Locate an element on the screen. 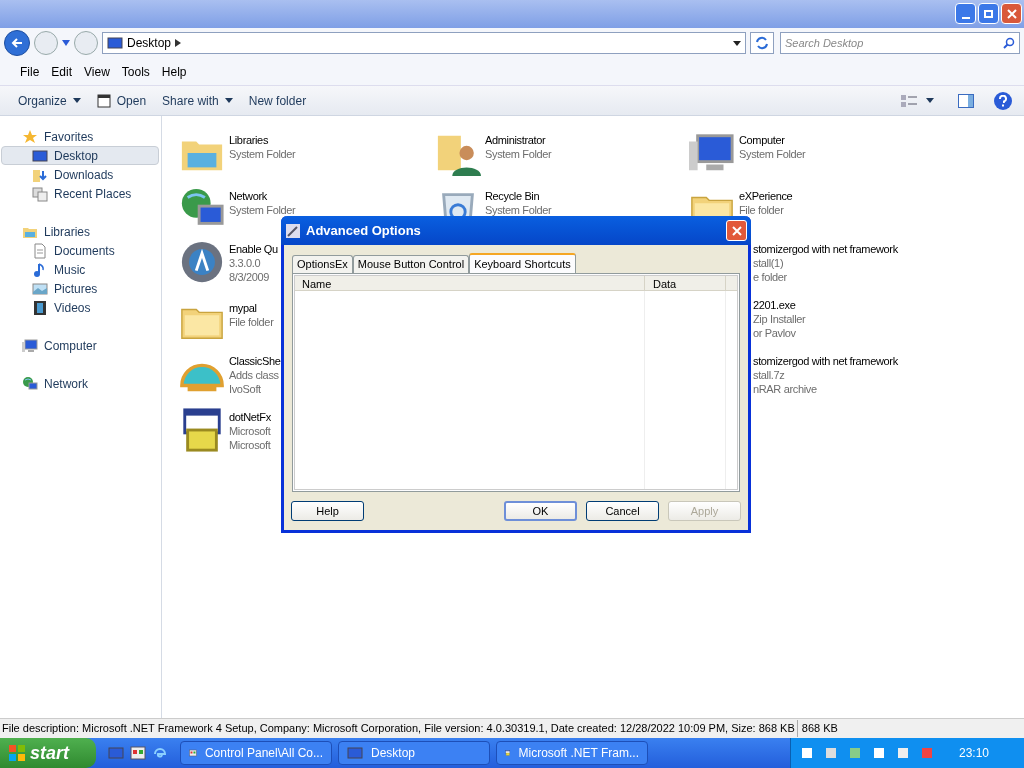 This screenshot has height=768, width=1024. tab: OptionsEx is located at coordinates (322, 264).